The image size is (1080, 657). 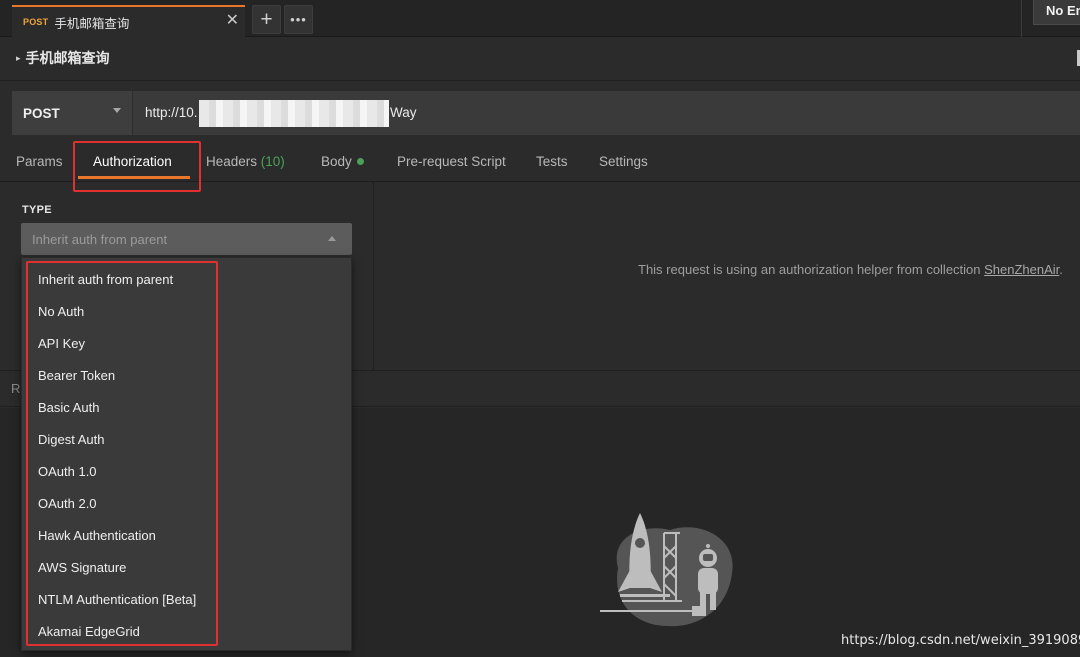 What do you see at coordinates (546, 113) in the screenshot?
I see `url-bar: POST http://10. Way` at bounding box center [546, 113].